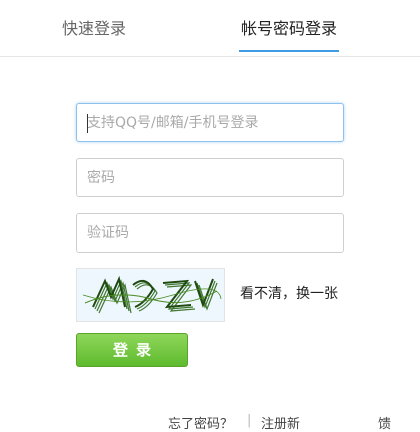  I want to click on captcha-graphic, so click(150, 295).